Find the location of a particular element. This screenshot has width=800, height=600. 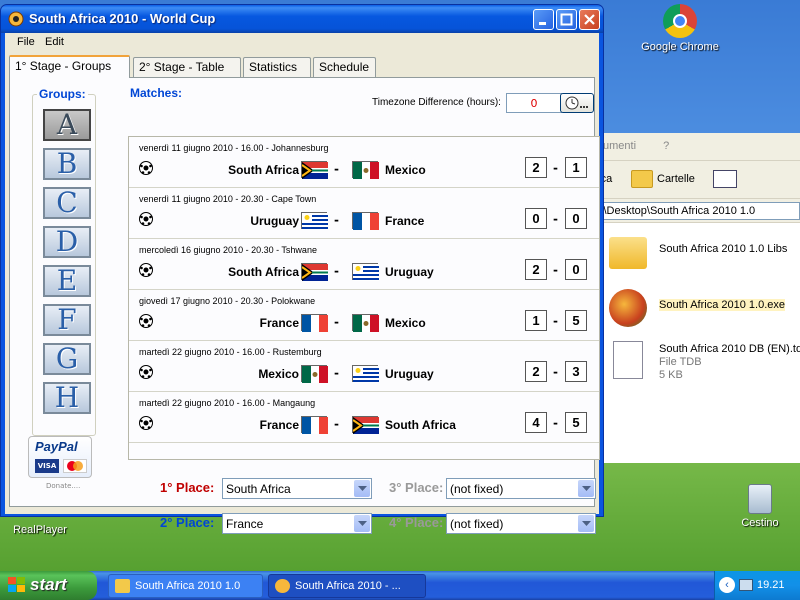

desktop-icon-realplayer: RealPlayer is located at coordinates (40, 530).